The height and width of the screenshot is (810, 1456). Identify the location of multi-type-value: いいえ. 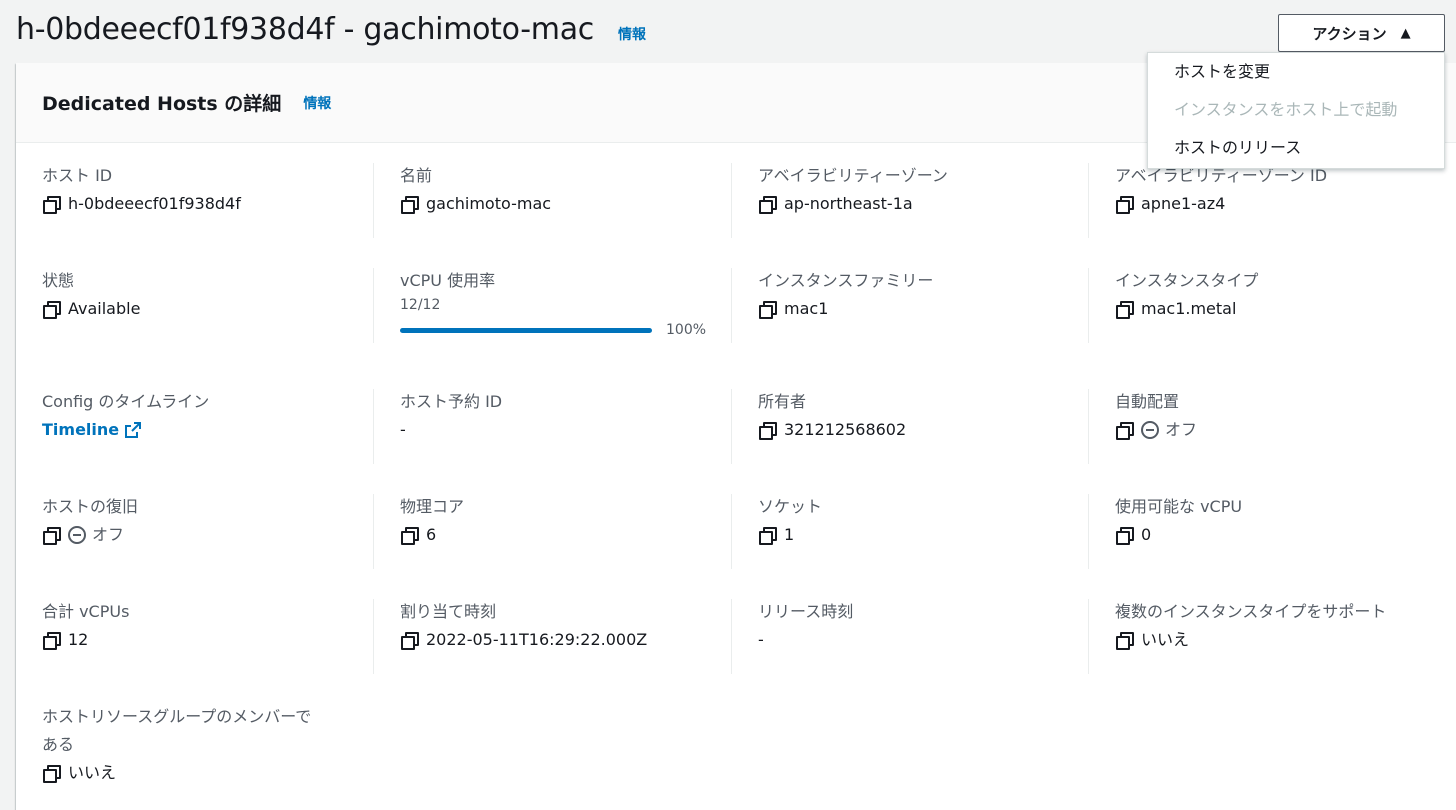
(1165, 639).